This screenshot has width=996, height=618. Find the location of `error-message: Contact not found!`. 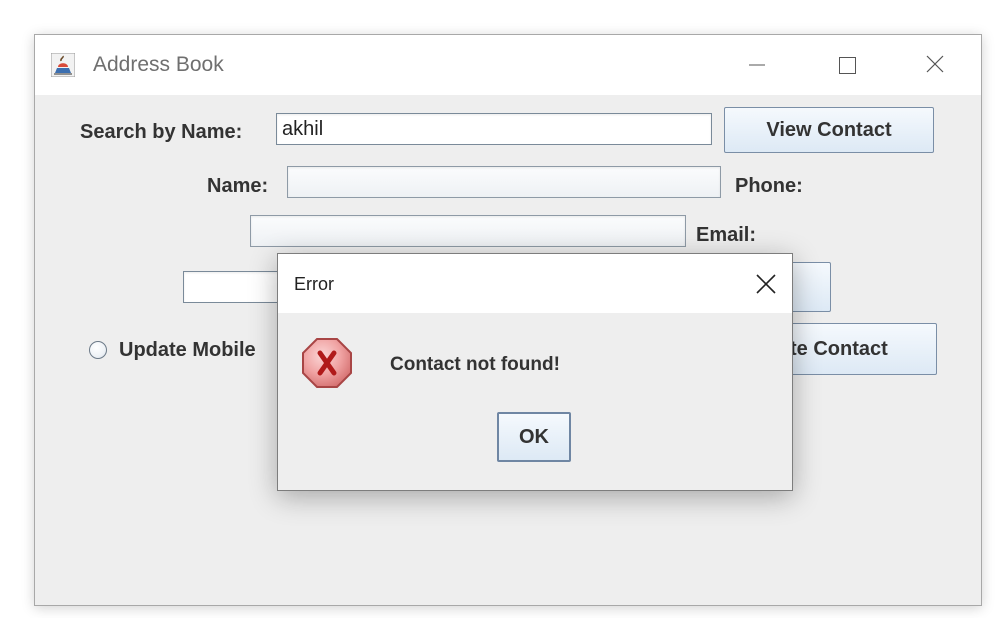

error-message: Contact not found! is located at coordinates (475, 364).